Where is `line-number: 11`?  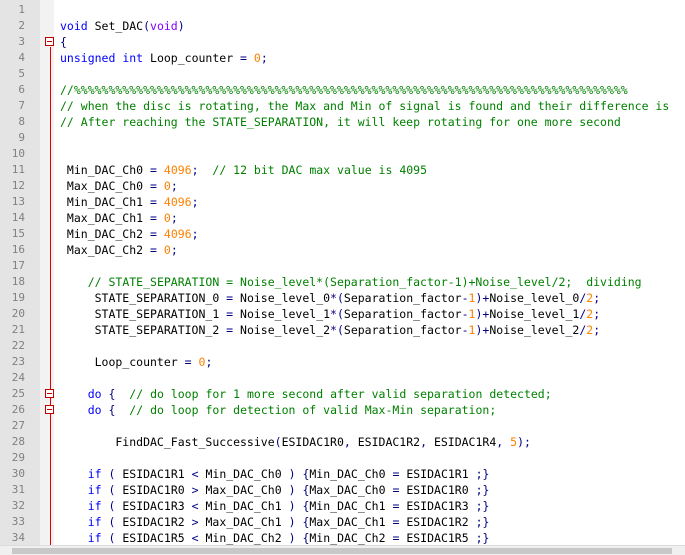 line-number: 11 is located at coordinates (18, 169).